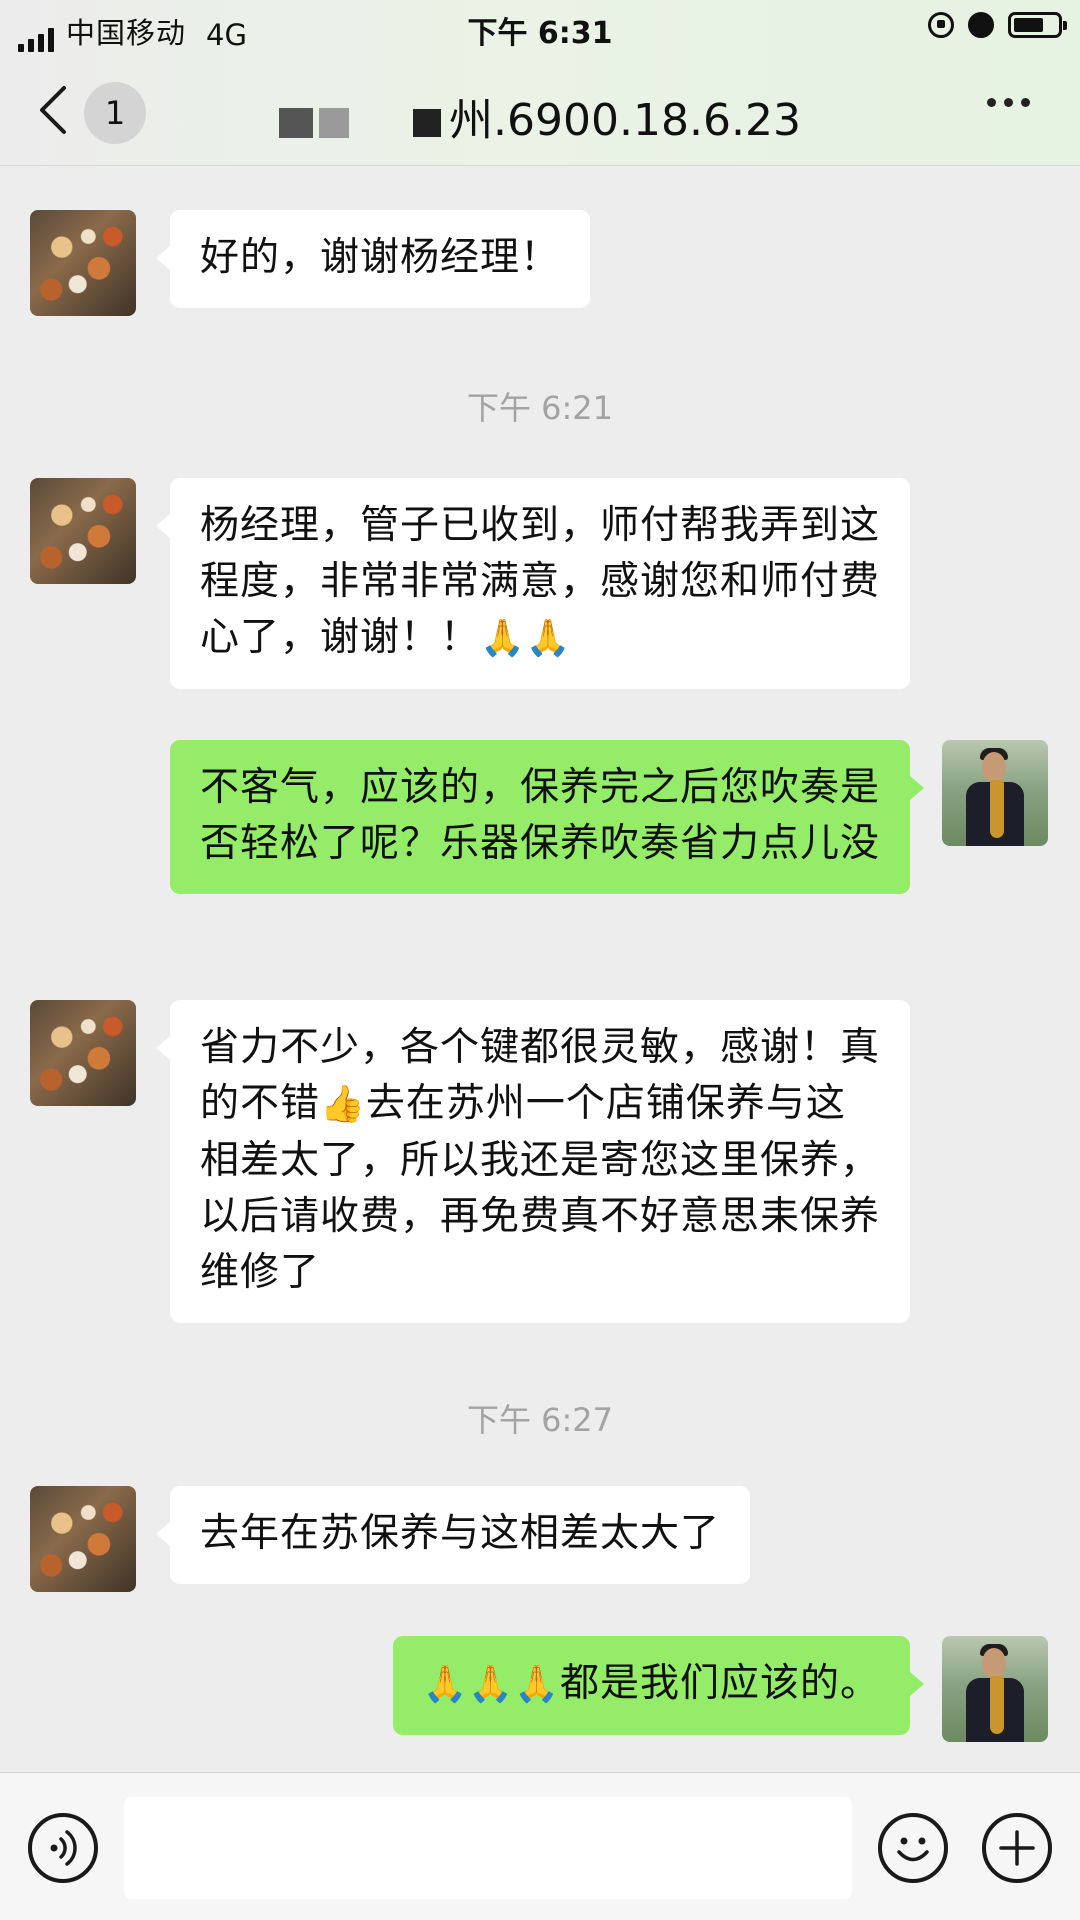 This screenshot has width=1080, height=1920. I want to click on emoji-button, so click(913, 1848).